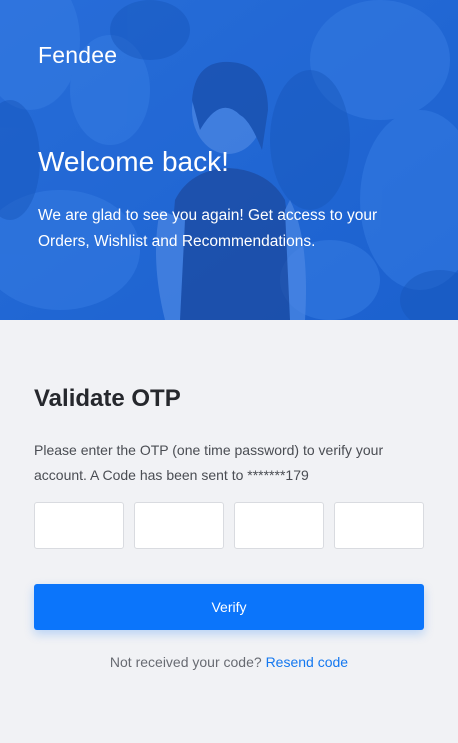 This screenshot has width=458, height=743. Describe the element at coordinates (307, 662) in the screenshot. I see `resend-code-link: Resend code` at that location.